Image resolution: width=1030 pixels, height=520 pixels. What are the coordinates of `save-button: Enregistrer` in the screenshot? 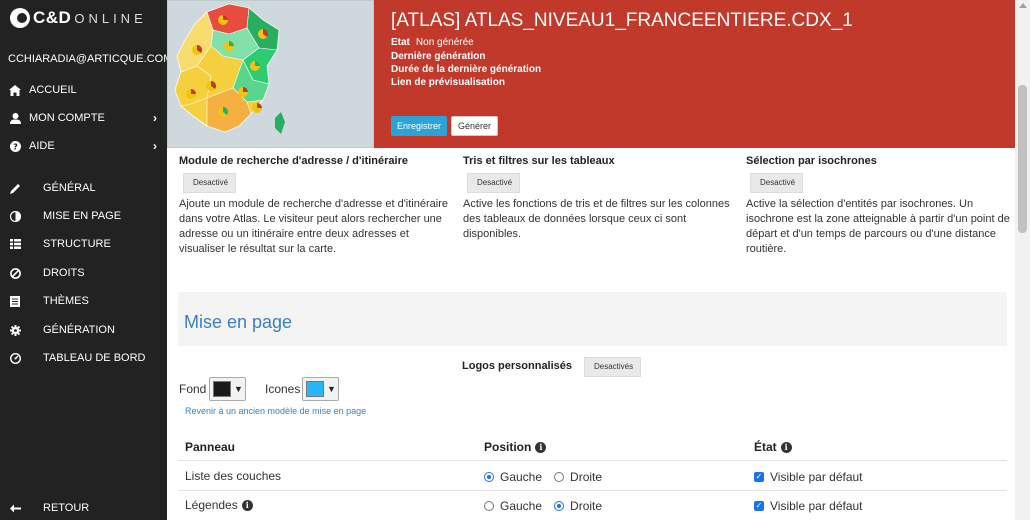 It's located at (419, 126).